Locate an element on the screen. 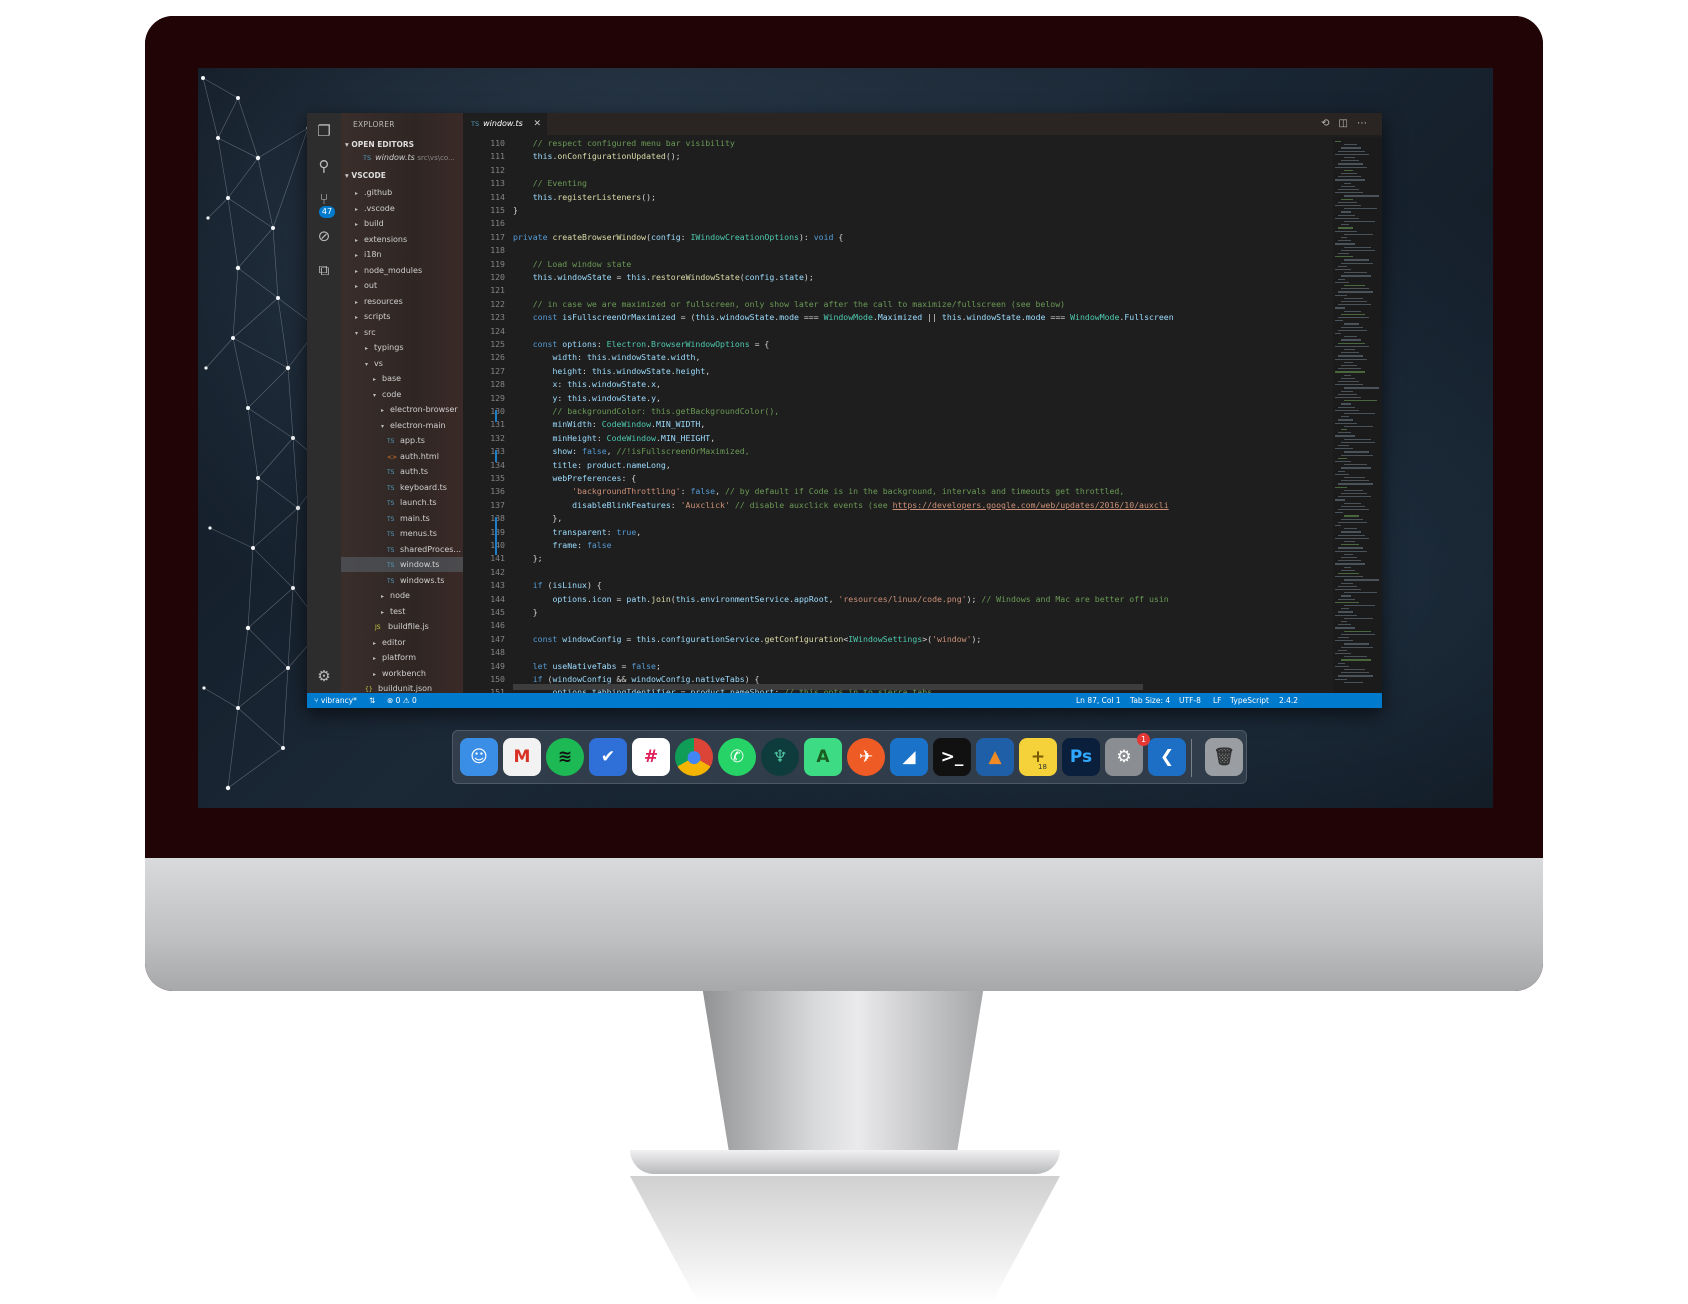 The image size is (1688, 1304). file-tree-item: ▾ electron-main is located at coordinates (413, 425).